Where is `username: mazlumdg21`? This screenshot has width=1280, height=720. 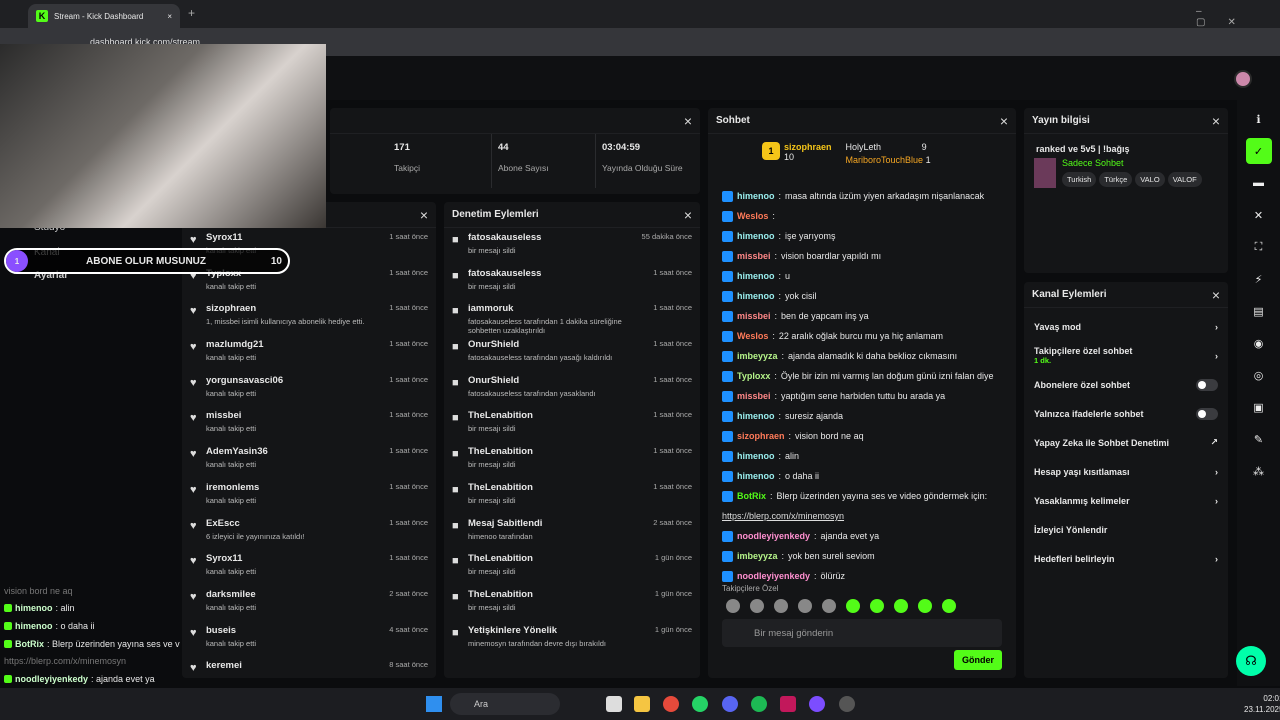
username: mazlumdg21 is located at coordinates (235, 344).